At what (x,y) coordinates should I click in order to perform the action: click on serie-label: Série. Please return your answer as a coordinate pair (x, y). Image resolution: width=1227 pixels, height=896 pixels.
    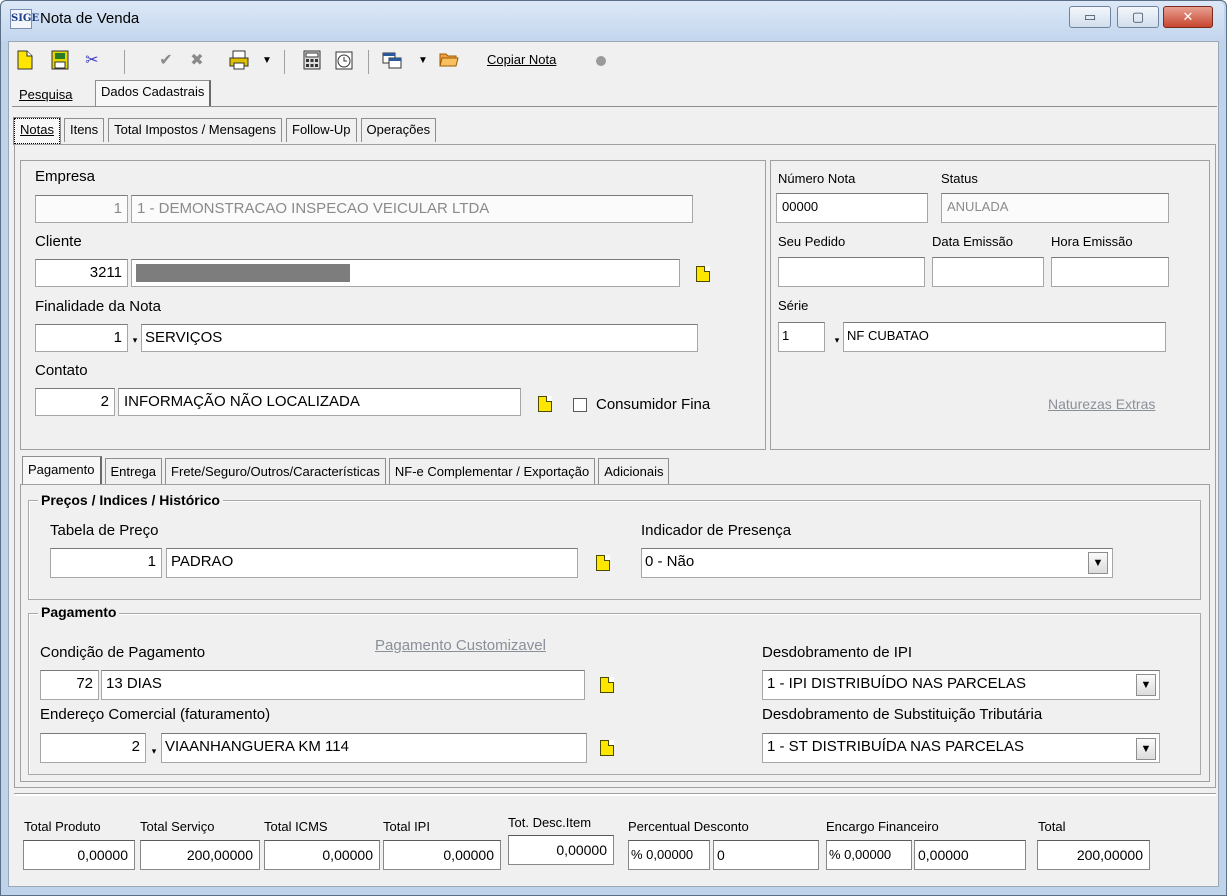
    Looking at the image, I should click on (793, 305).